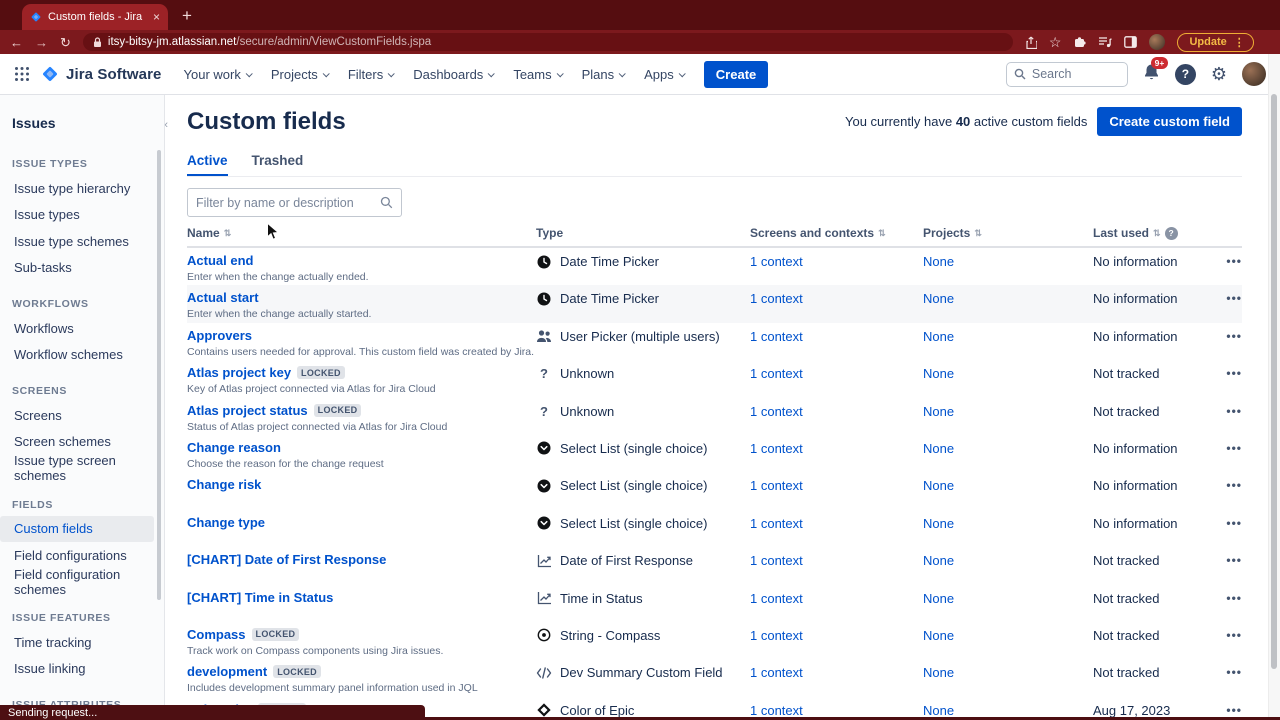  What do you see at coordinates (187, 16) in the screenshot?
I see `new-tab-button: +` at bounding box center [187, 16].